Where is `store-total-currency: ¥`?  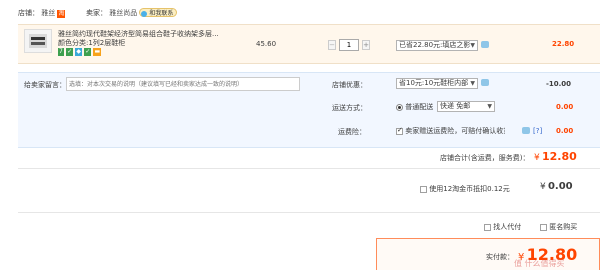
store-total-currency: ¥ is located at coordinates (537, 158).